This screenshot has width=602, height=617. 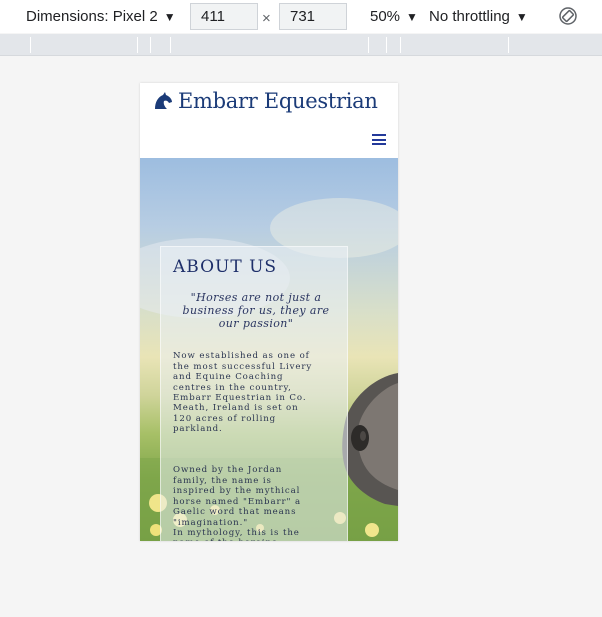 What do you see at coordinates (313, 16) in the screenshot?
I see `viewport-height-input: 731` at bounding box center [313, 16].